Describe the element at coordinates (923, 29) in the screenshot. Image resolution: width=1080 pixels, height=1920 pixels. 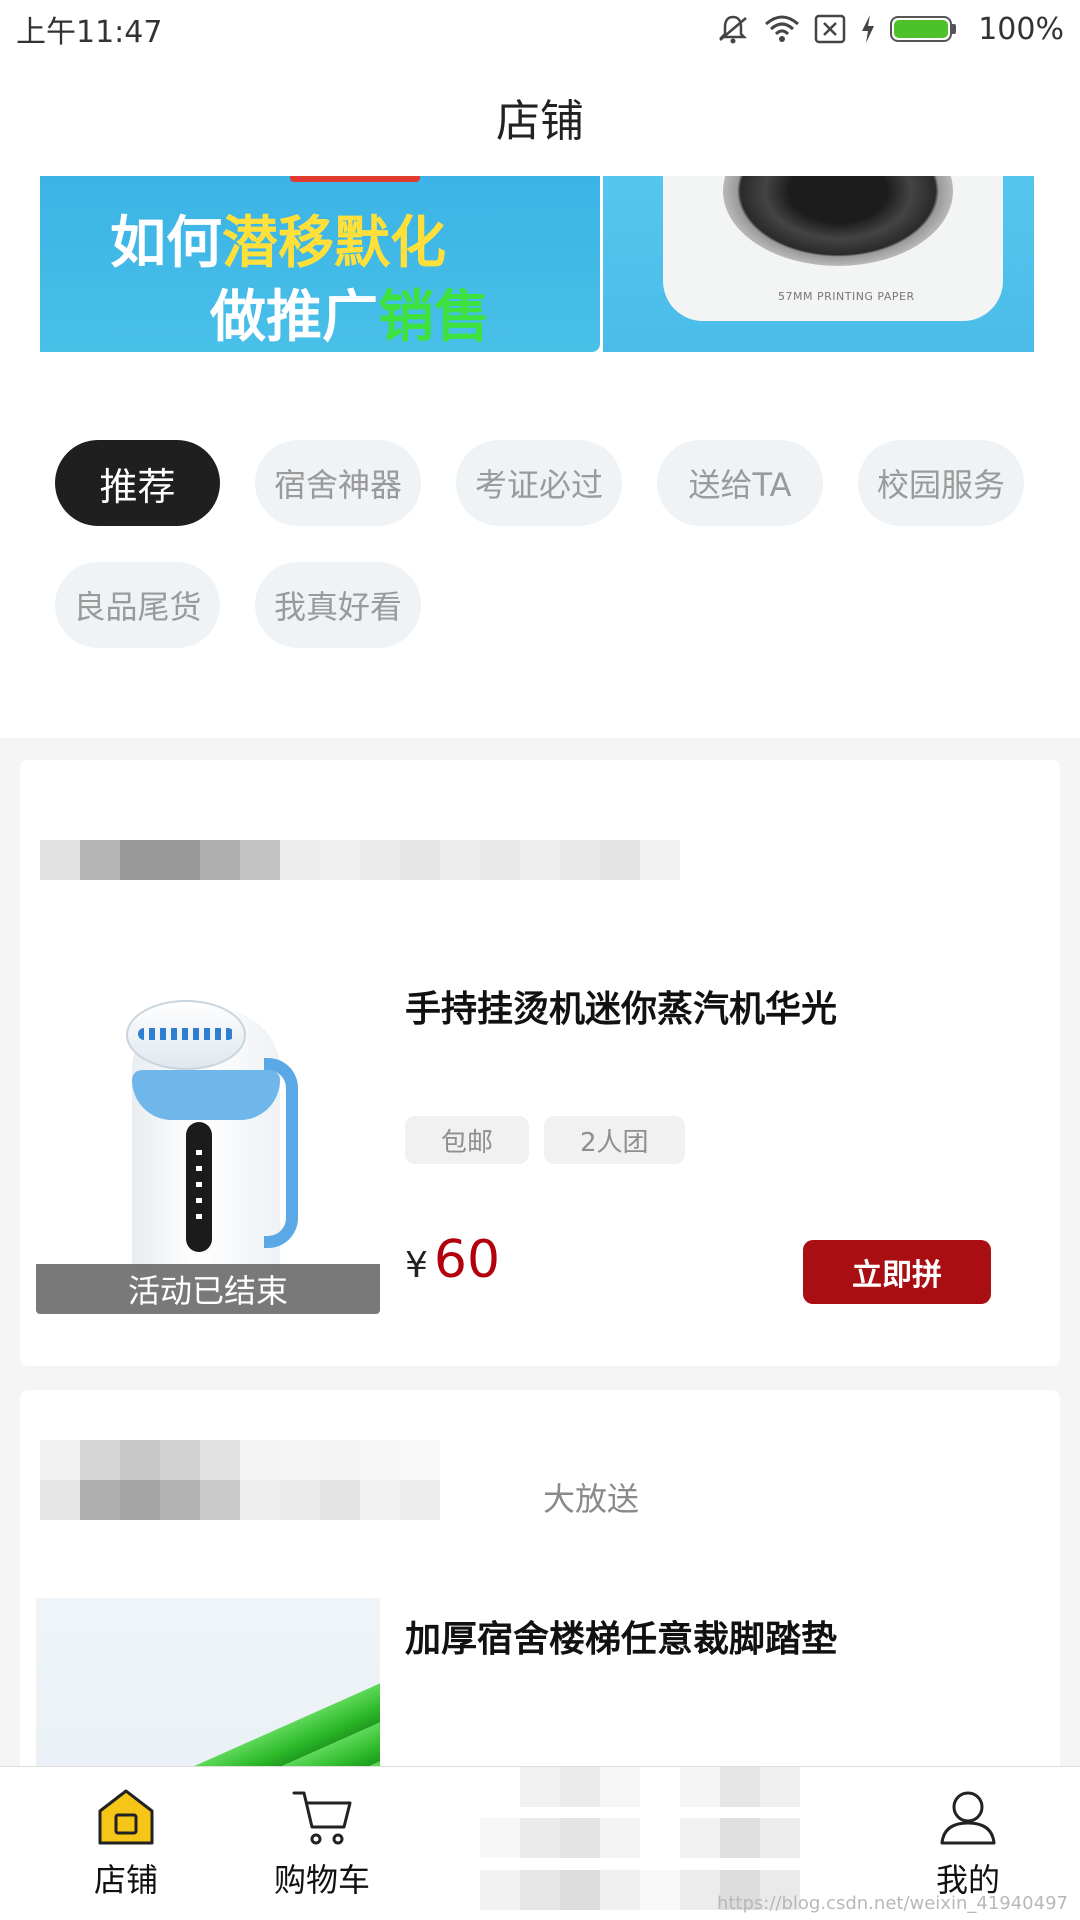
I see `battery-icon` at that location.